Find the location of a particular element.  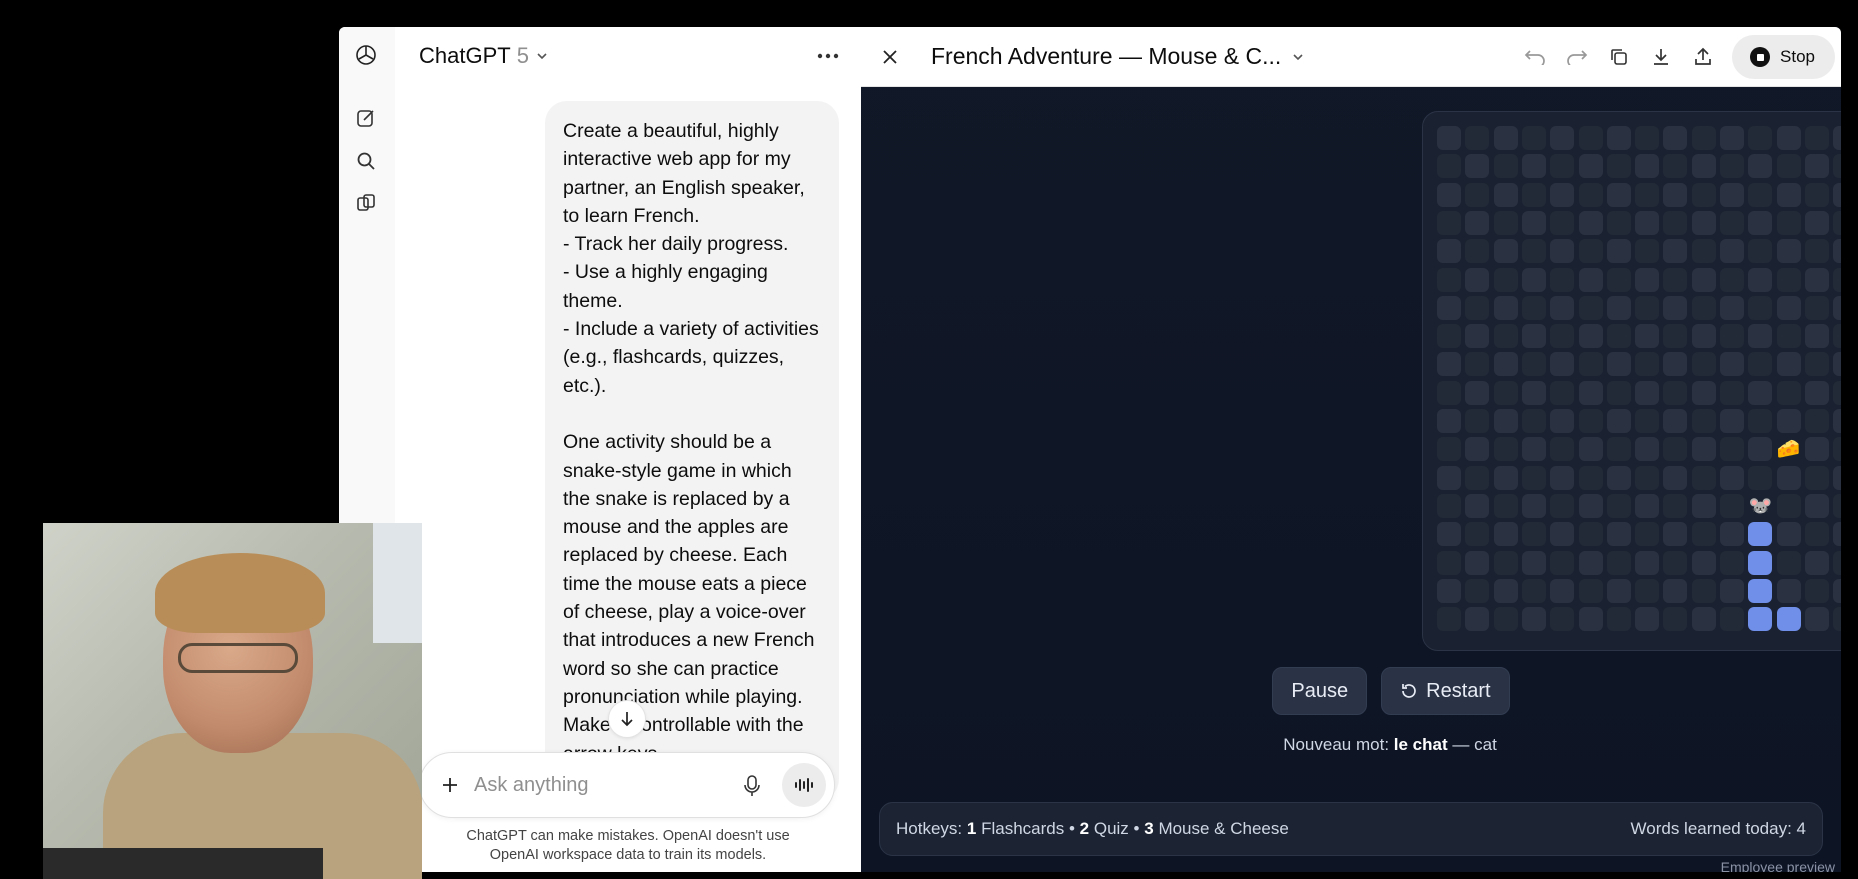

model-selector: ChatGPT 5 is located at coordinates (484, 56).